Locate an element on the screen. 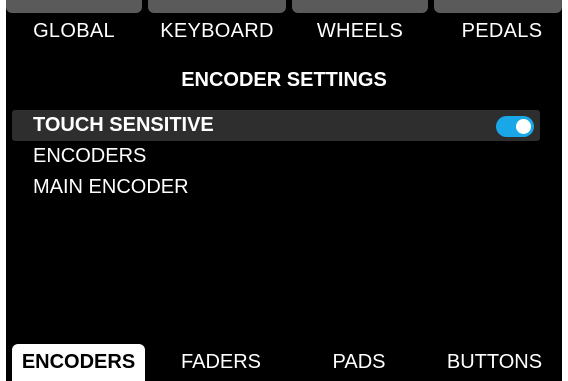 This screenshot has width=568, height=381. bottom-tab-bar: ENCODERS FADERS PADS BUTTONS is located at coordinates (284, 362).